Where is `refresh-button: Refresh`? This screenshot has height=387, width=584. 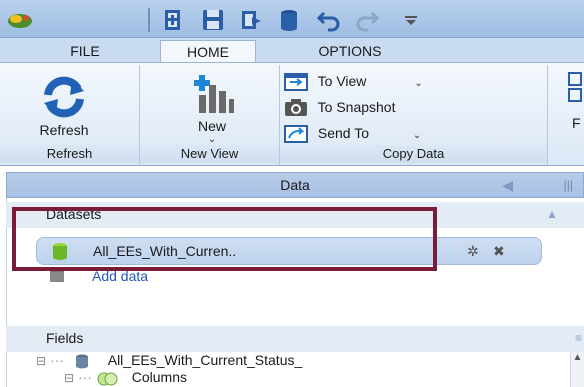
refresh-button: Refresh is located at coordinates (64, 106).